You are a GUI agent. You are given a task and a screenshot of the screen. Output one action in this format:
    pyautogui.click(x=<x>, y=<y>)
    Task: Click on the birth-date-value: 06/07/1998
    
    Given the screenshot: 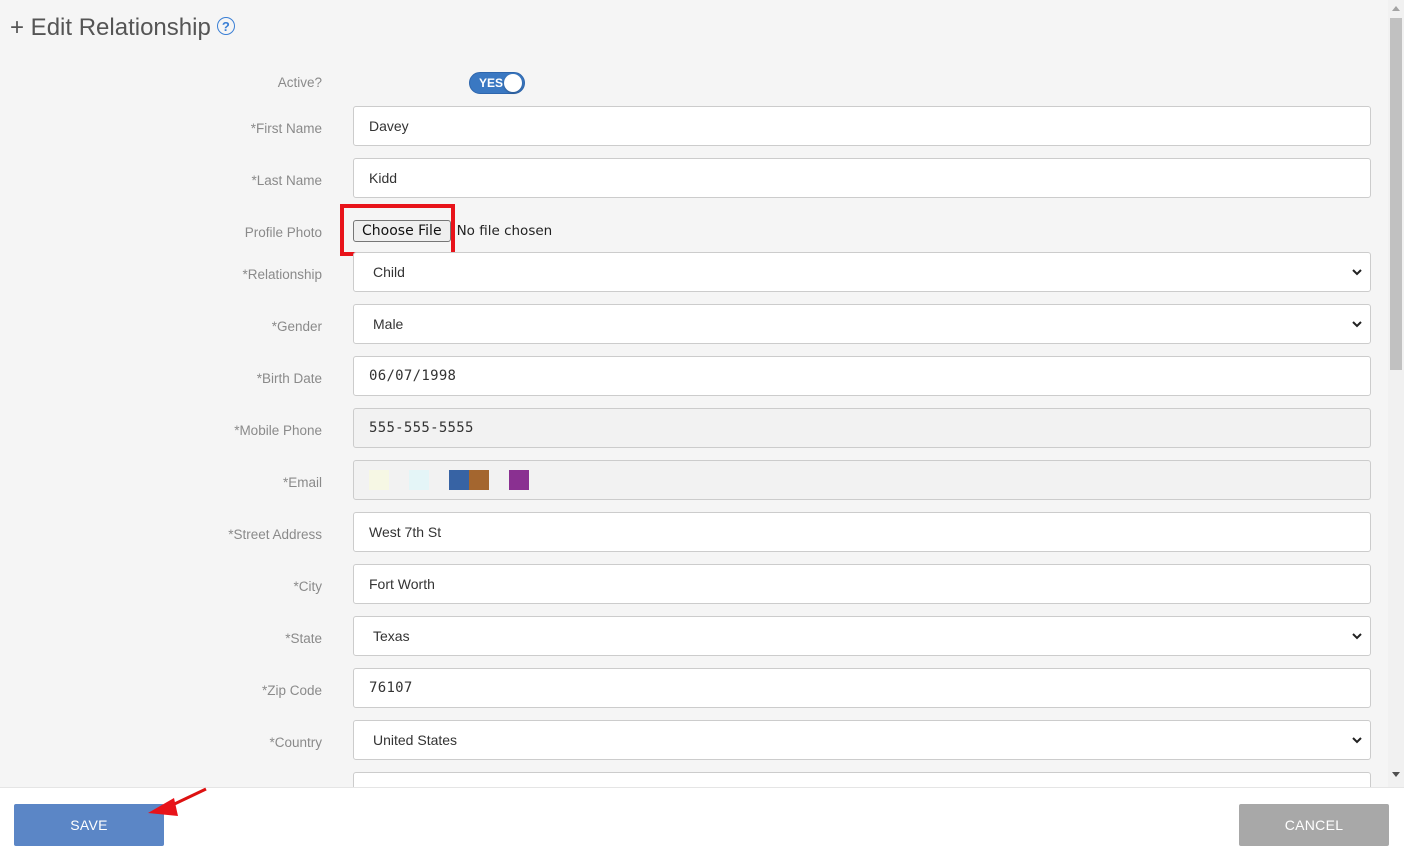 What is the action you would take?
    pyautogui.click(x=413, y=376)
    